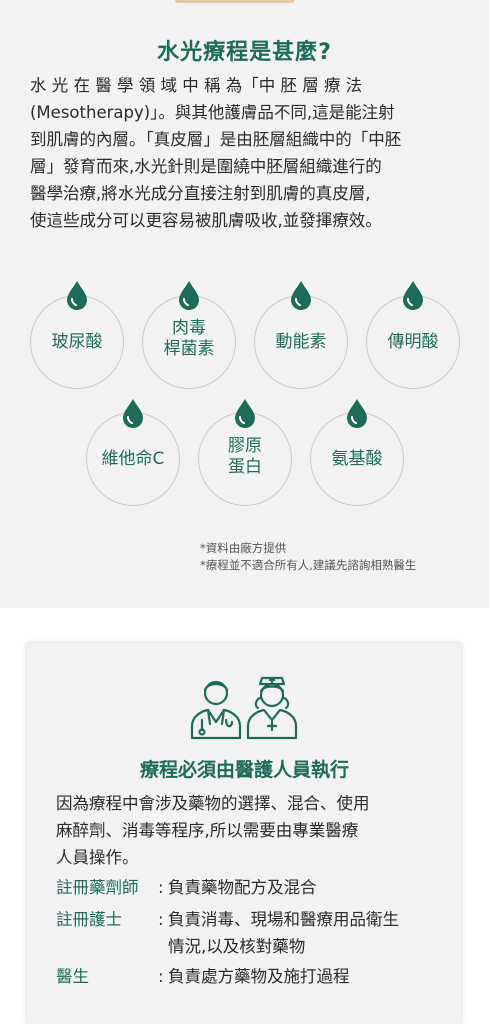 This screenshot has width=489, height=1024. What do you see at coordinates (244, 770) in the screenshot?
I see `card-title: 療程必須由醫護人員執行` at bounding box center [244, 770].